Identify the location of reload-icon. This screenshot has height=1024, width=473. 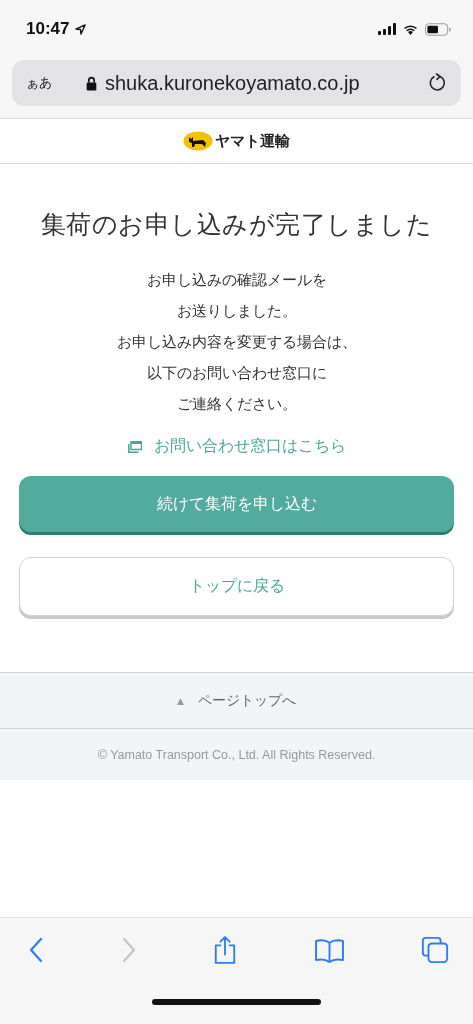
(437, 83).